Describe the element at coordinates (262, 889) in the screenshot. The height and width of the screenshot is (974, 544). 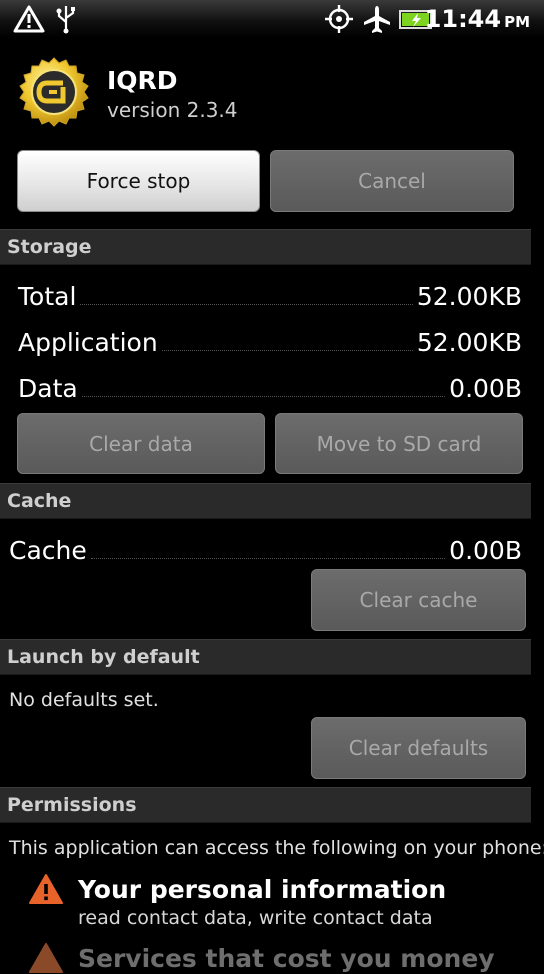
I see `permission-title-personal-info: Your personal information` at that location.